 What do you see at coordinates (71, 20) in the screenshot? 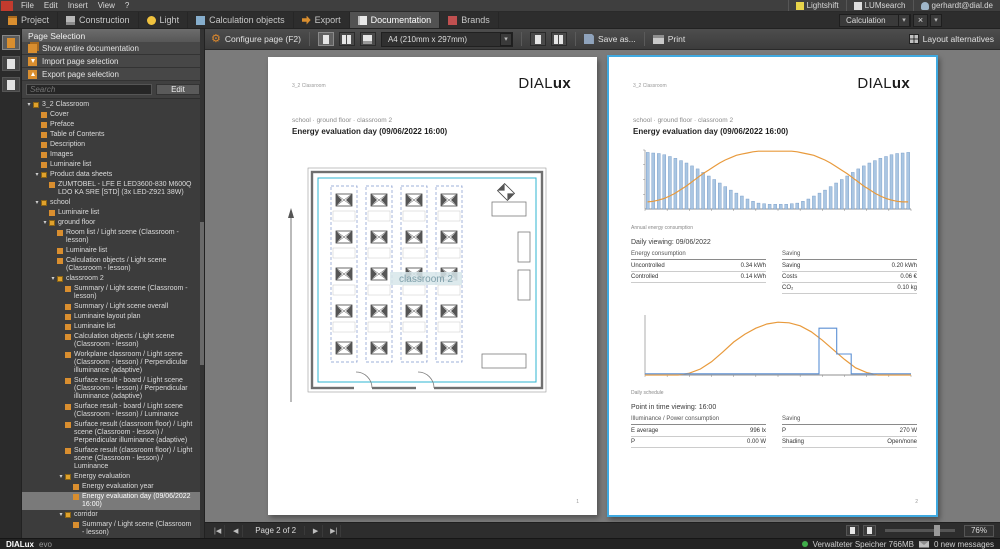
I see `construction-icon` at bounding box center [71, 20].